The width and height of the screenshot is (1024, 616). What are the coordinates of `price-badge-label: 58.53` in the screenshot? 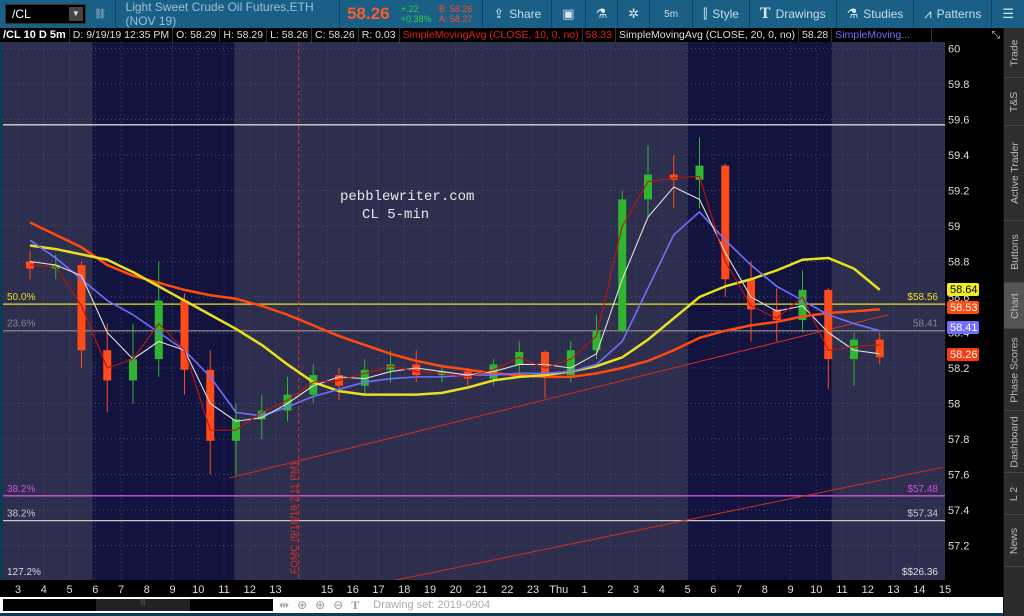 It's located at (964, 308).